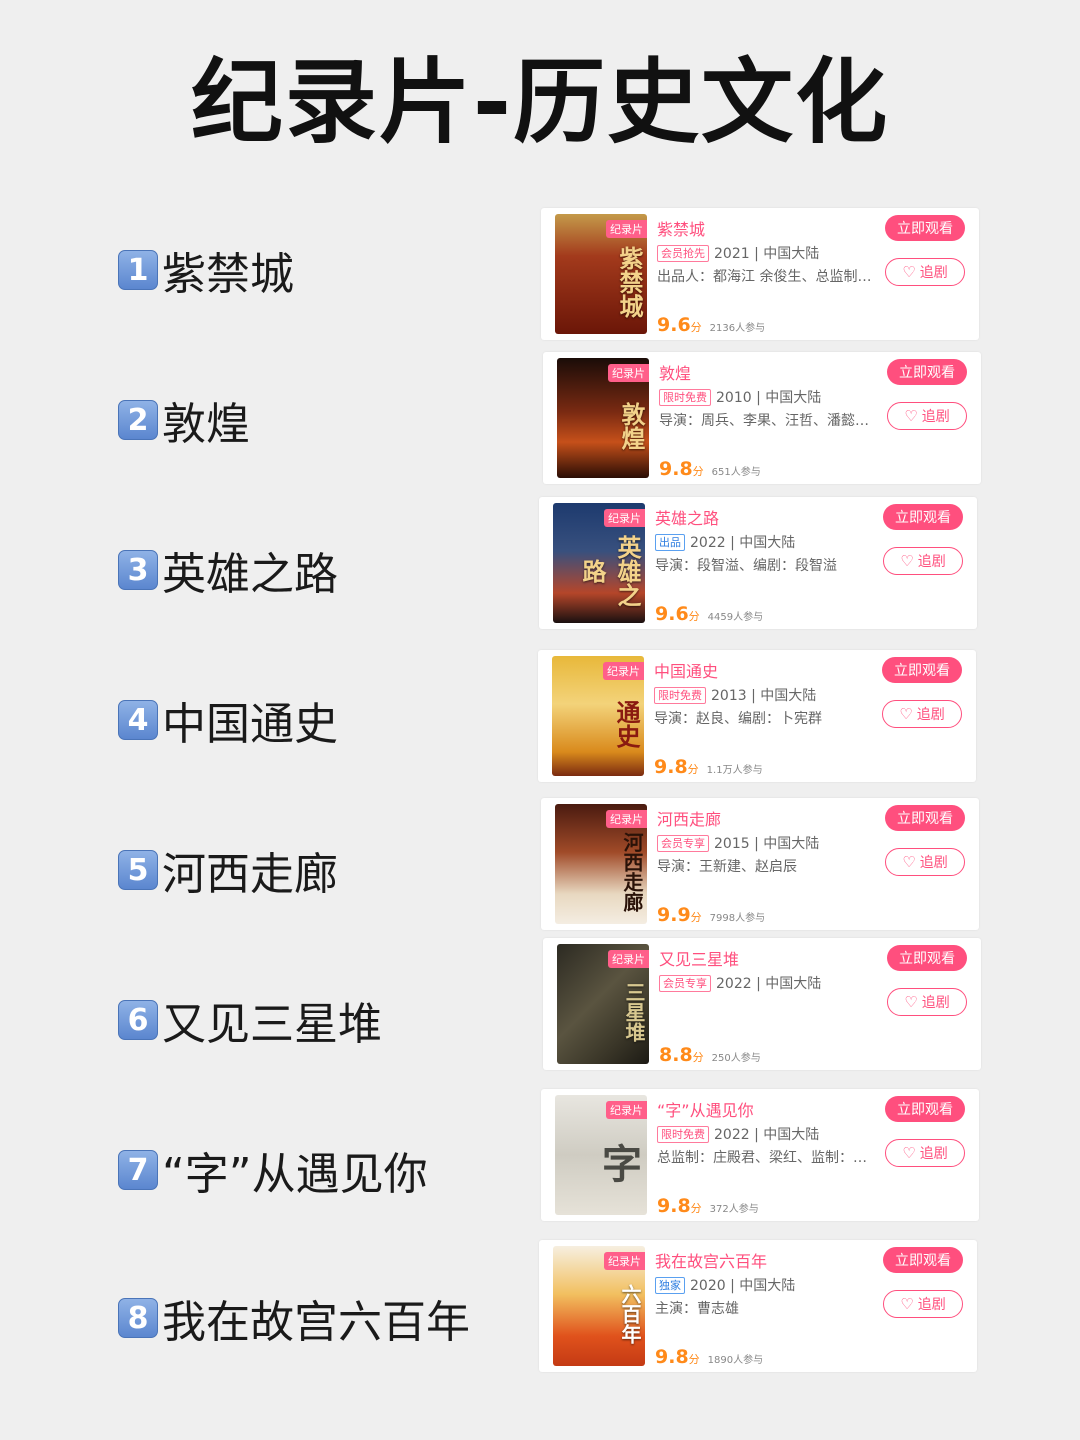 This screenshot has height=1440, width=1080. Describe the element at coordinates (683, 253) in the screenshot. I see `status-badge: 会员抢先` at that location.